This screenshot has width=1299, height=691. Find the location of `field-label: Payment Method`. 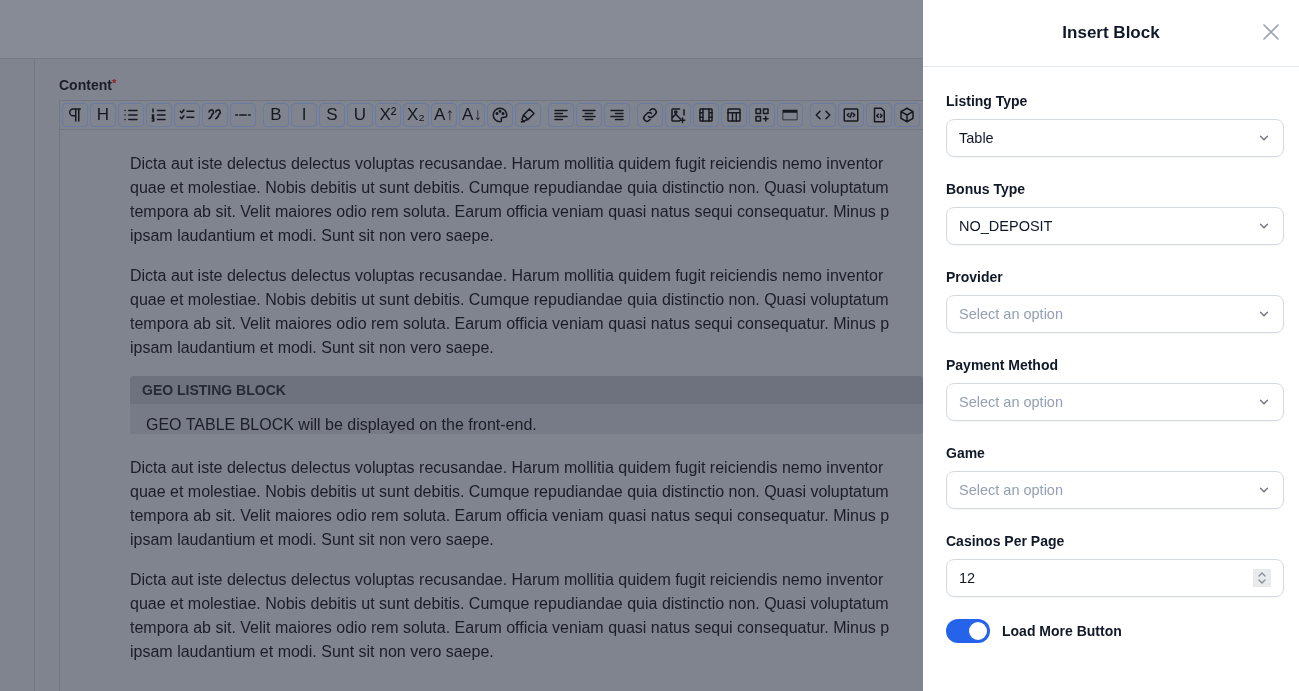

field-label: Payment Method is located at coordinates (1002, 365).